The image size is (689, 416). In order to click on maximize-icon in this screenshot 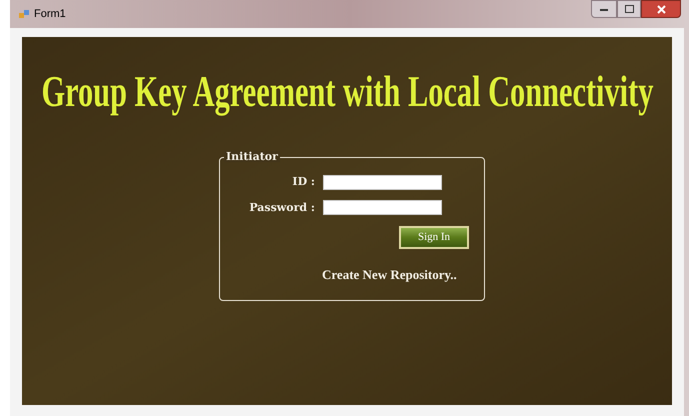, I will do `click(629, 9)`.